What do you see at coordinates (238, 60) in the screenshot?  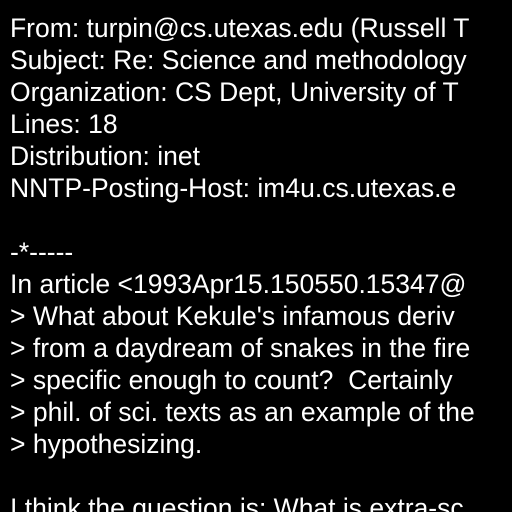 I see `subject-header: Subject: Re: Science and methodology` at bounding box center [238, 60].